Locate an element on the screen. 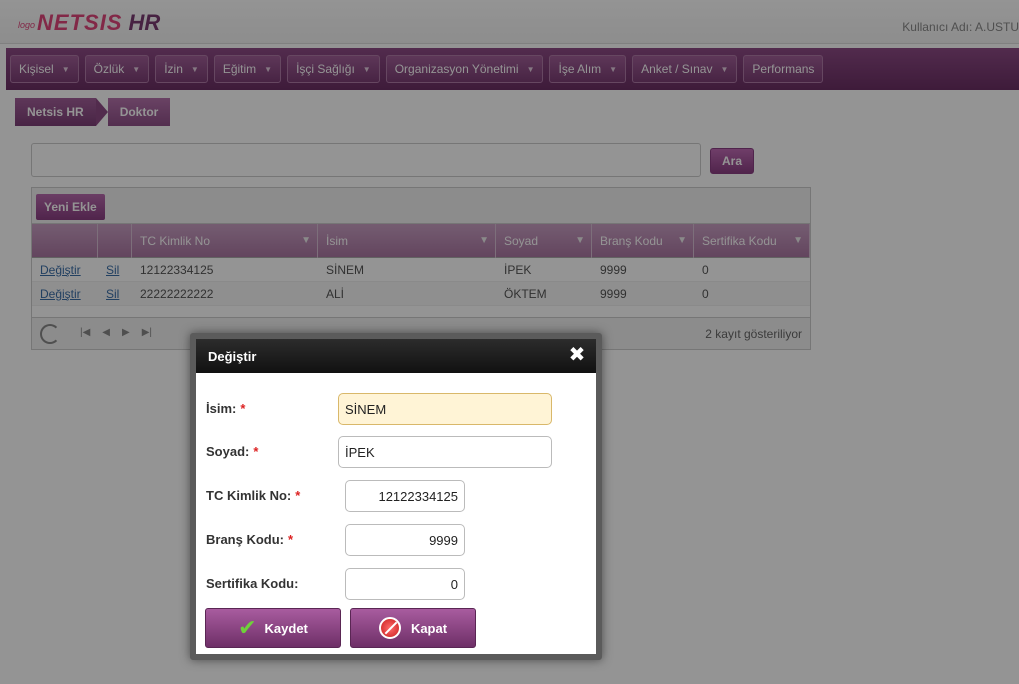 Image resolution: width=1019 pixels, height=684 pixels. tc-label: TC Kimlik No: * is located at coordinates (253, 495).